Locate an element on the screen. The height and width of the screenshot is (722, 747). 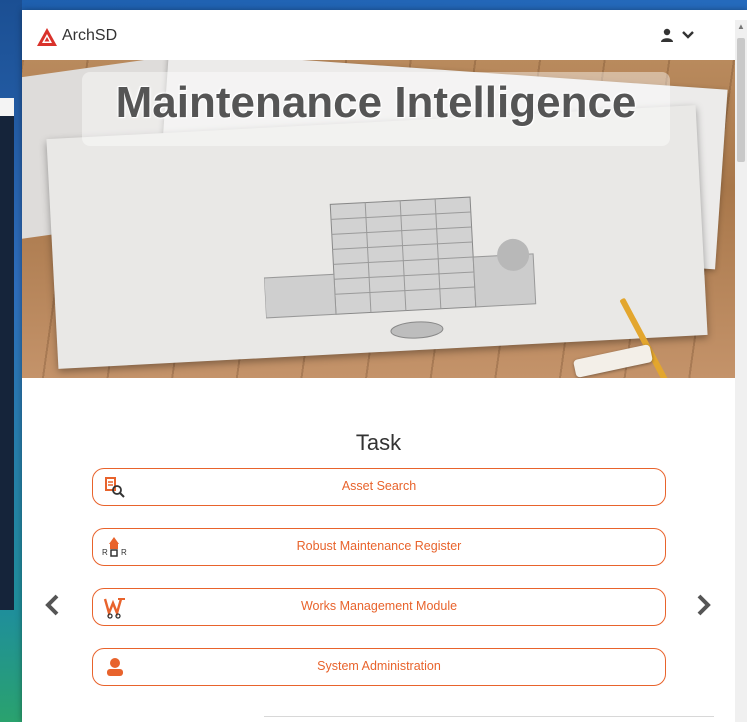
chevron-left-icon is located at coordinates (53, 605).